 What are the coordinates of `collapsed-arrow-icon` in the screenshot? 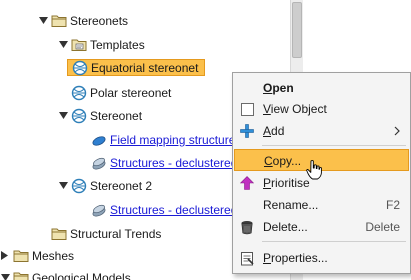 It's located at (5, 256).